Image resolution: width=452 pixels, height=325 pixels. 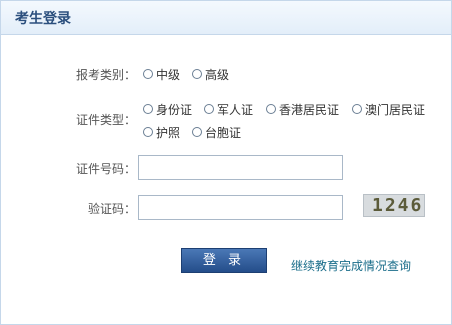 What do you see at coordinates (309, 109) in the screenshot?
I see `radio-label: 香港居民证` at bounding box center [309, 109].